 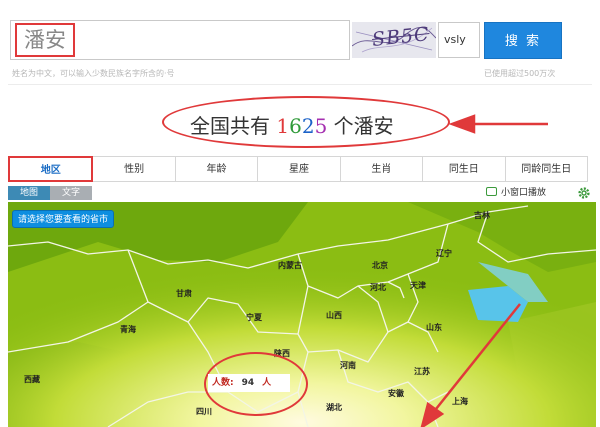 I want to click on map-view-button: 地图, so click(x=29, y=193).